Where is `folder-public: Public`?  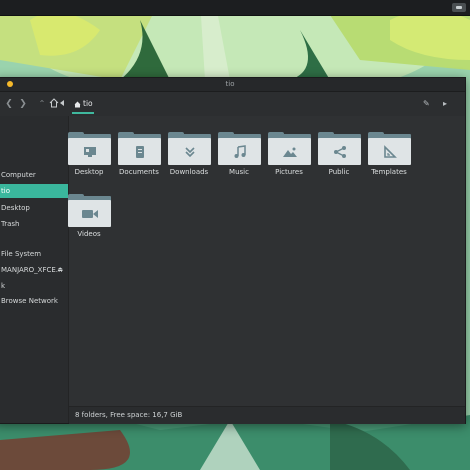
folder-public: Public is located at coordinates (339, 149).